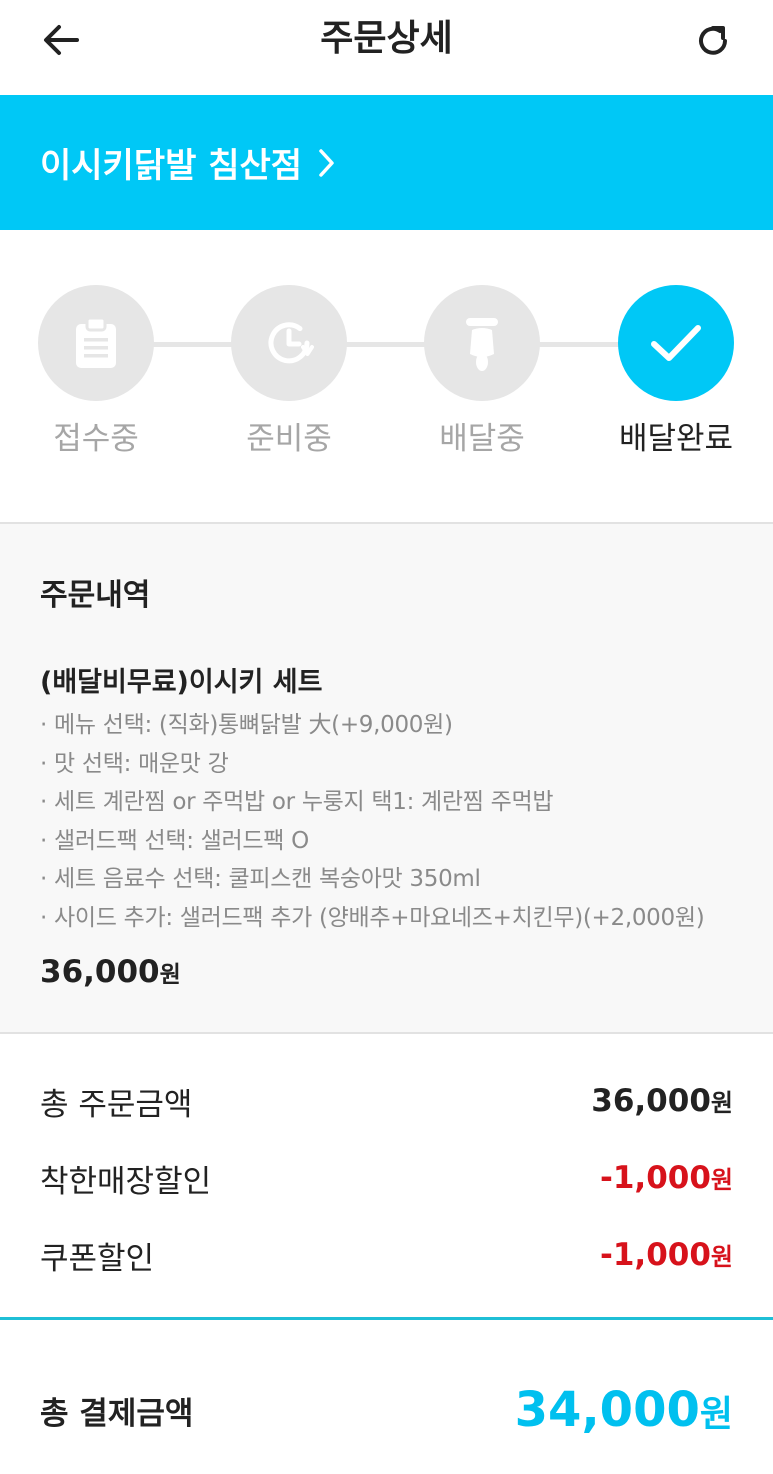 Image resolution: width=773 pixels, height=1474 pixels. I want to click on clock-icon, so click(291, 343).